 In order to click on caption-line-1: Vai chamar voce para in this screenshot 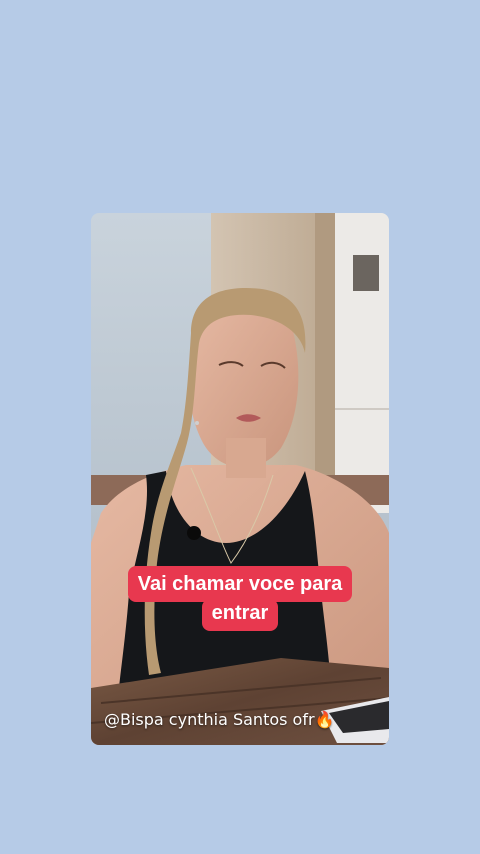, I will do `click(240, 584)`.